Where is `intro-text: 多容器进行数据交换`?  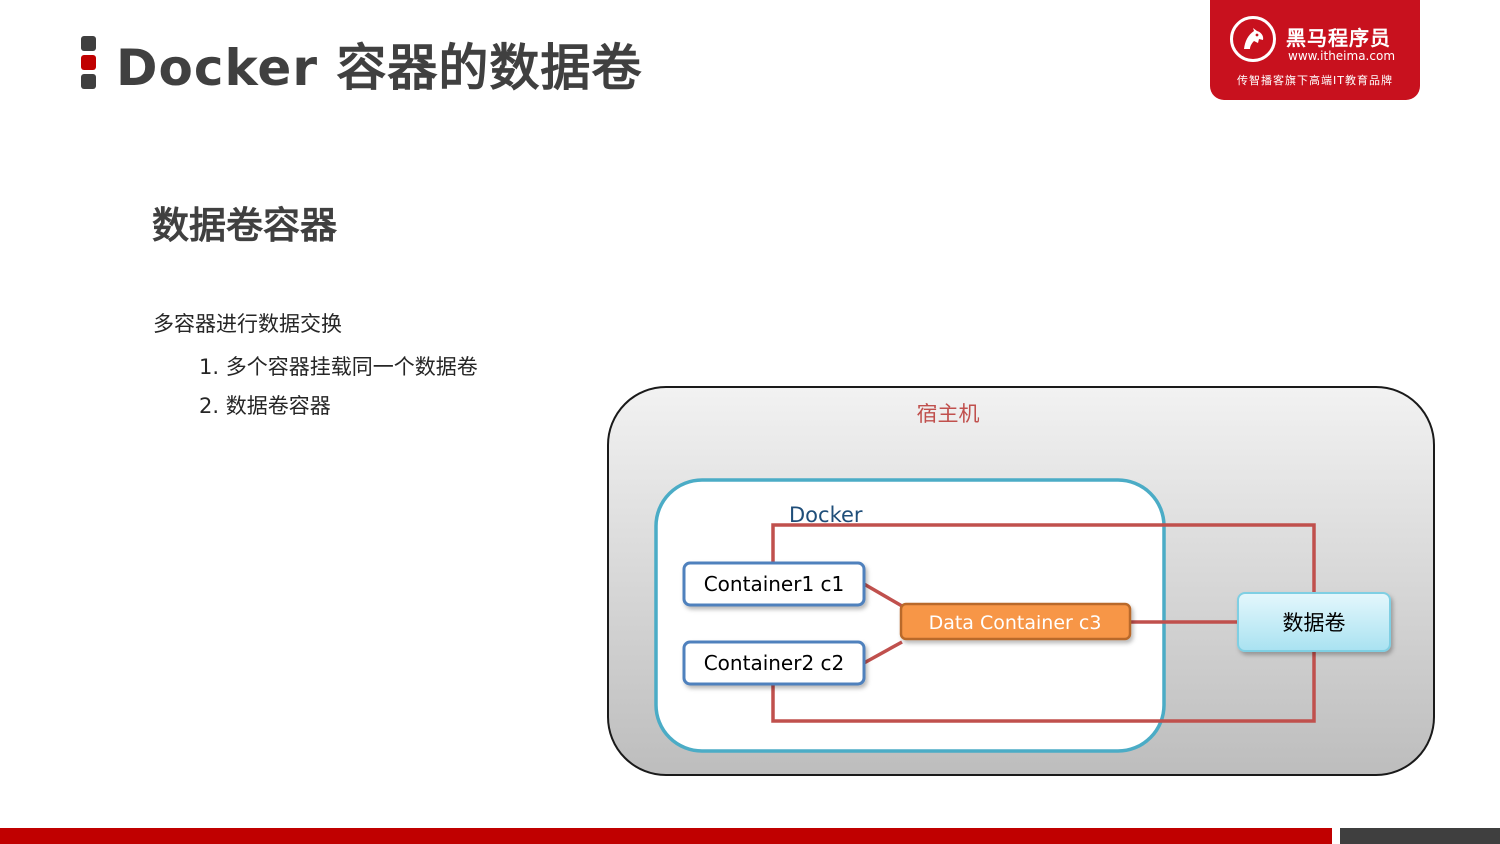 intro-text: 多容器进行数据交换 is located at coordinates (247, 324).